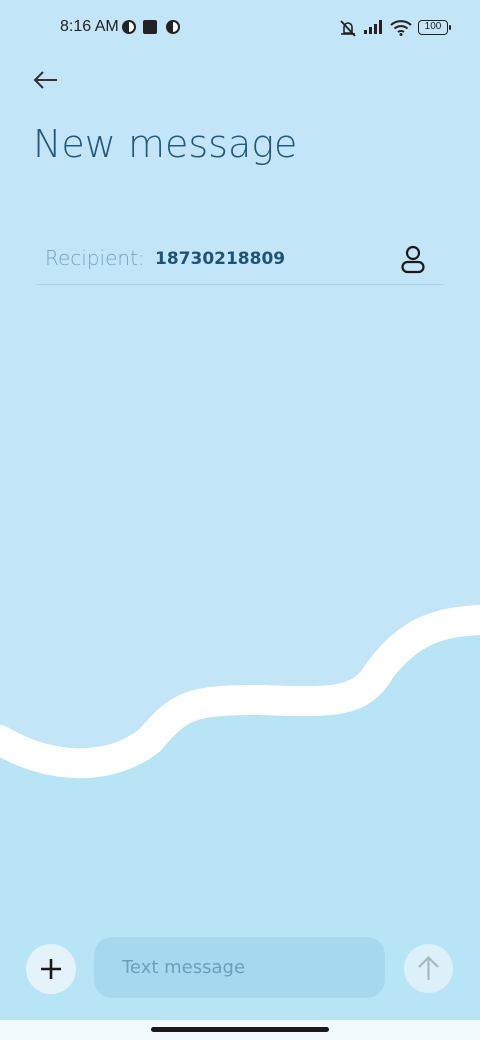 This screenshot has width=480, height=1040. What do you see at coordinates (240, 28) in the screenshot?
I see `status-bar: 8:16 AM 100` at bounding box center [240, 28].